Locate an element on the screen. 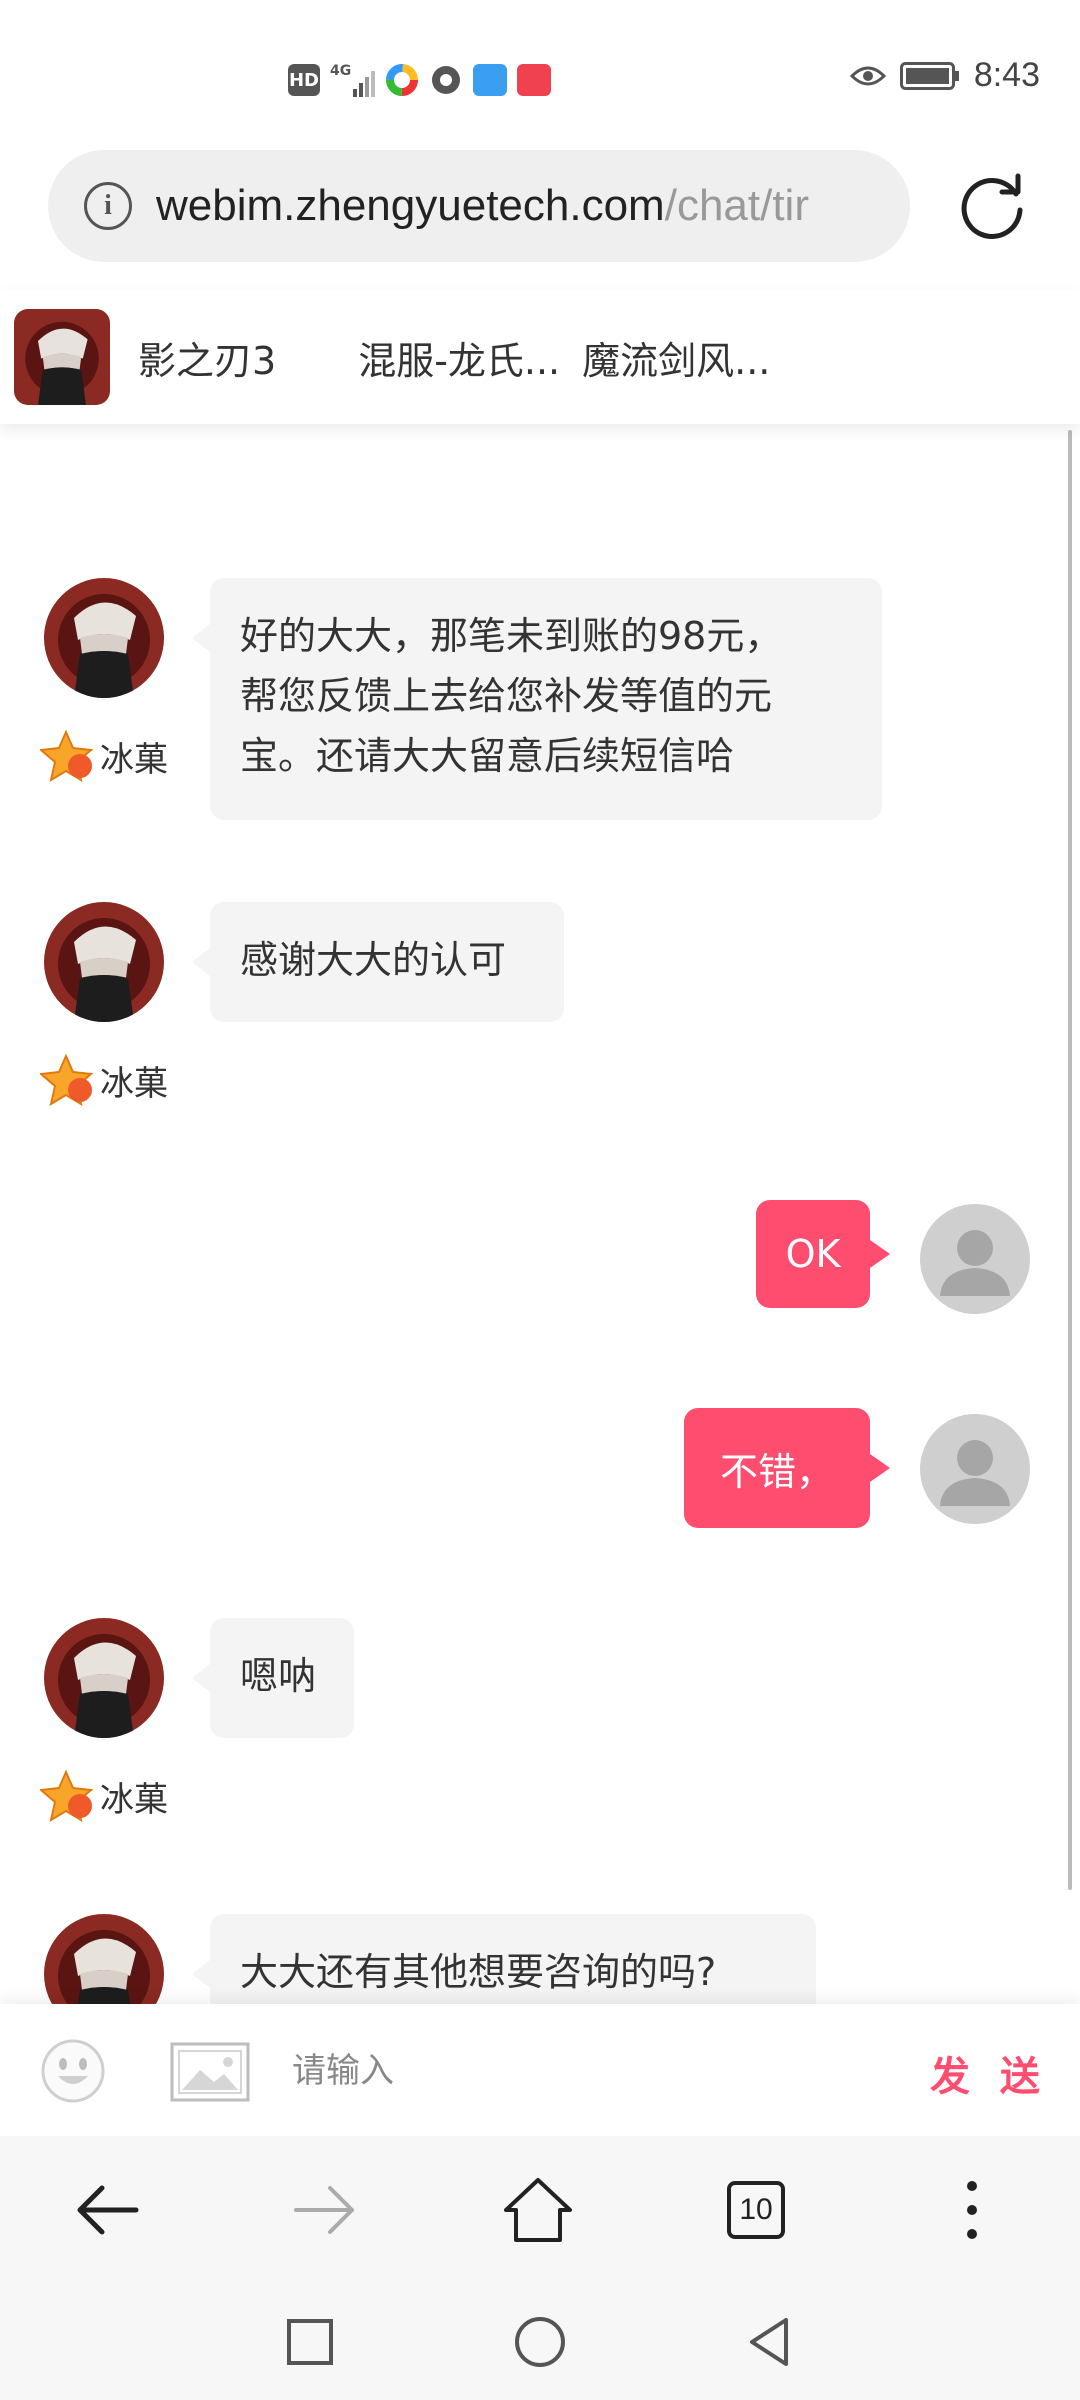 Image resolution: width=1080 pixels, height=2400 pixels. reload-icon is located at coordinates (994, 206).